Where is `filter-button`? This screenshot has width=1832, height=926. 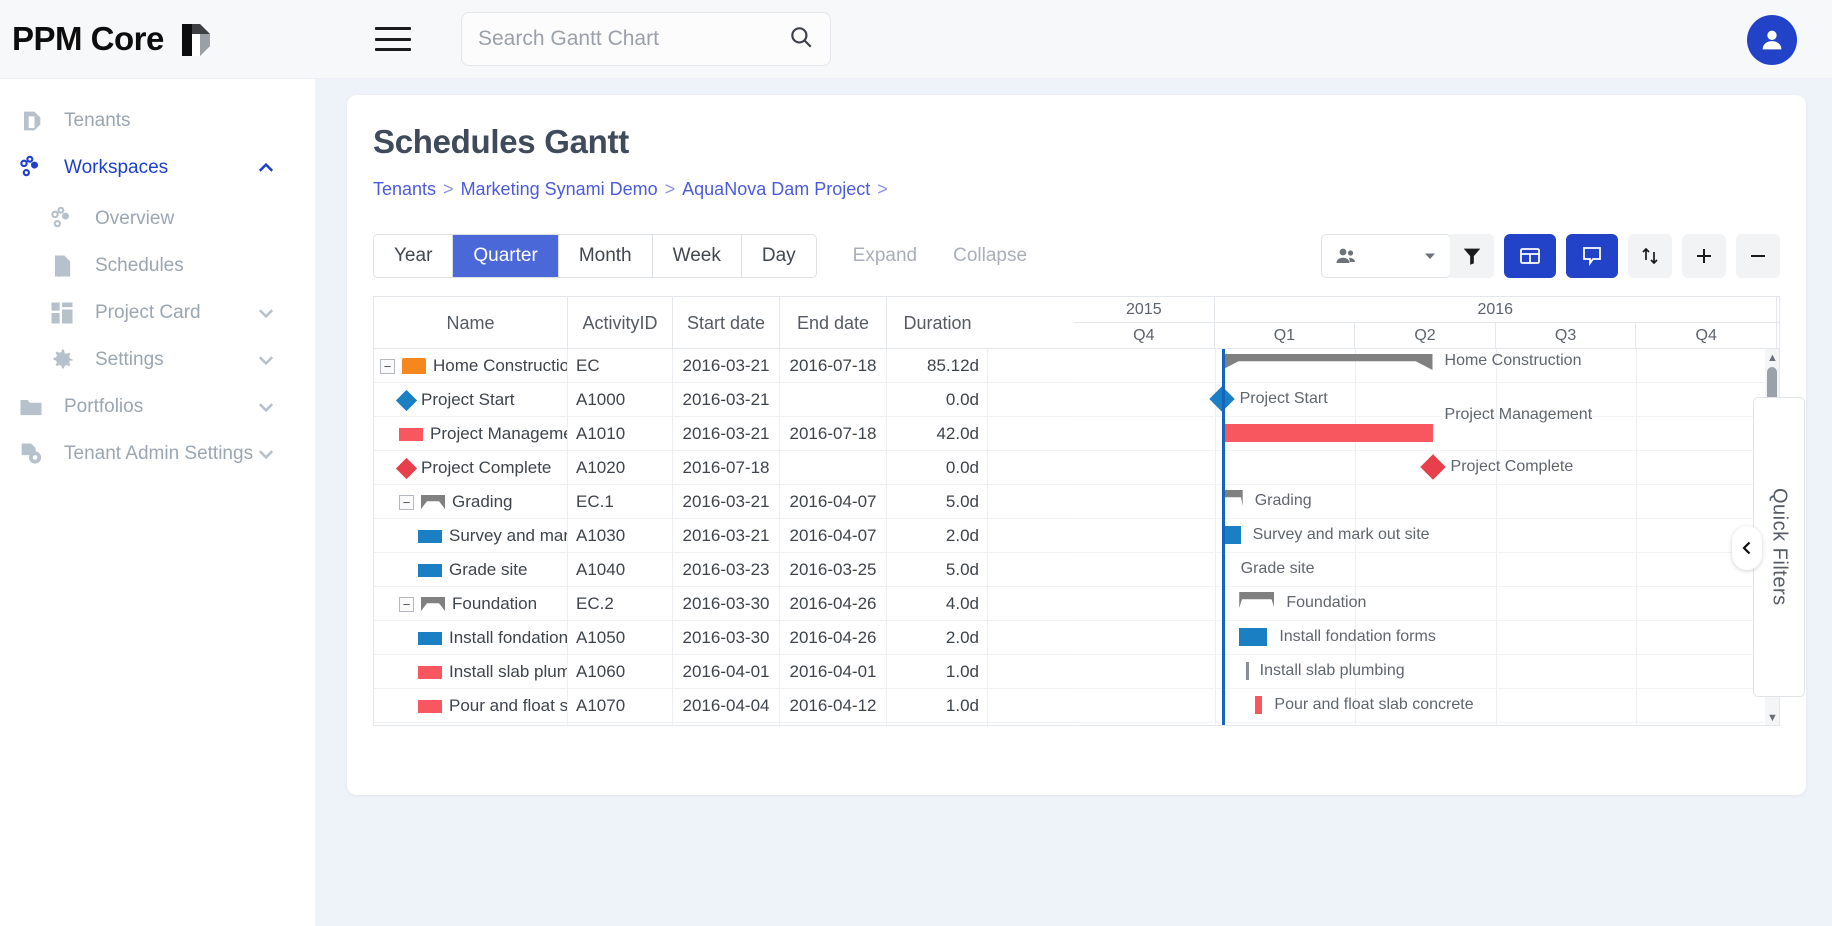 filter-button is located at coordinates (1472, 256).